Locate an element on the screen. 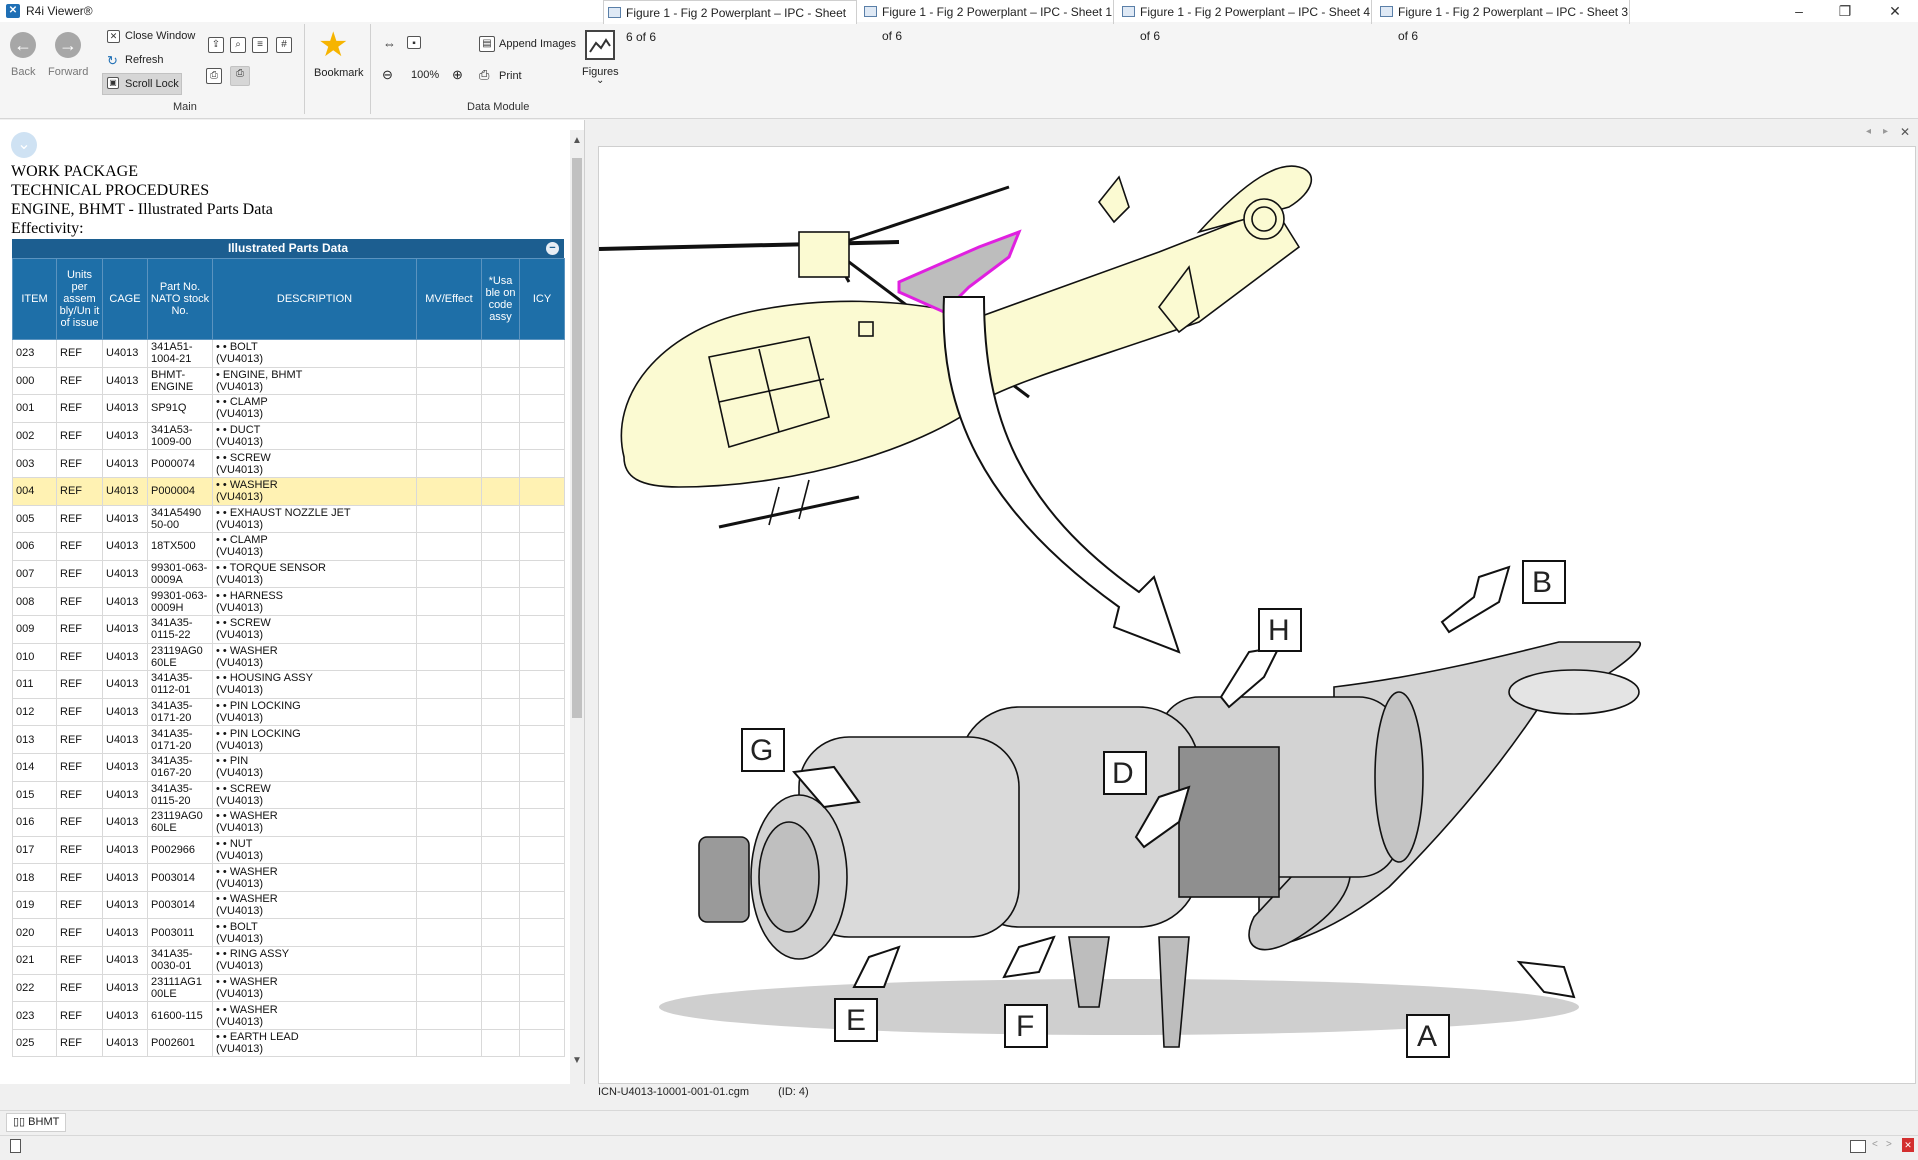  nav-right-icon: > is located at coordinates (1889, 1144).